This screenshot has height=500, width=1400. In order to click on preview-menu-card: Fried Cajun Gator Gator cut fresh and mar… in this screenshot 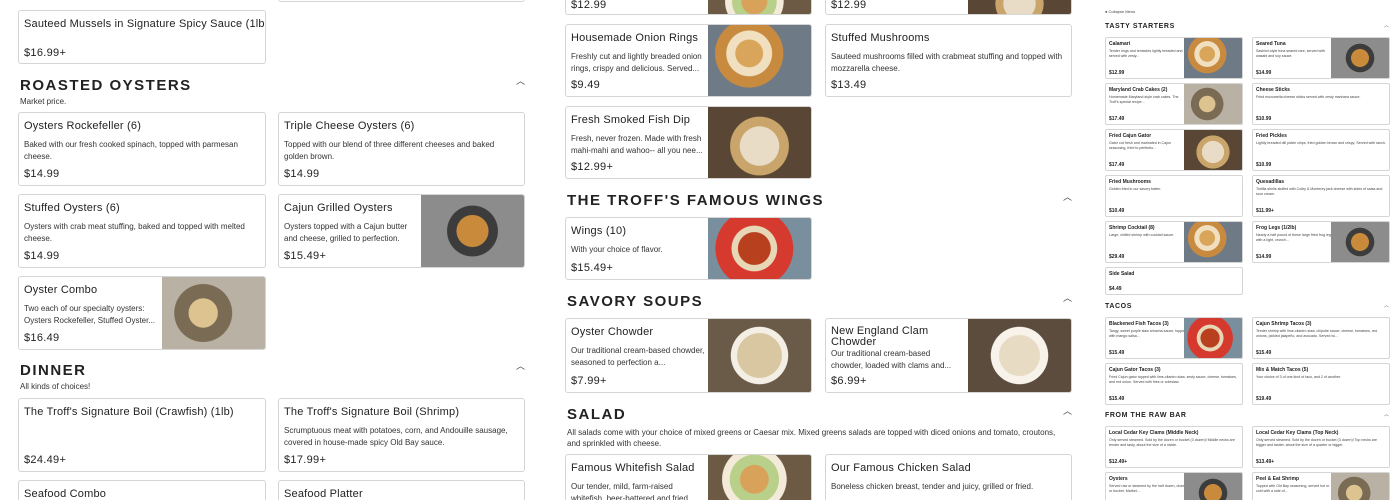, I will do `click(1174, 150)`.